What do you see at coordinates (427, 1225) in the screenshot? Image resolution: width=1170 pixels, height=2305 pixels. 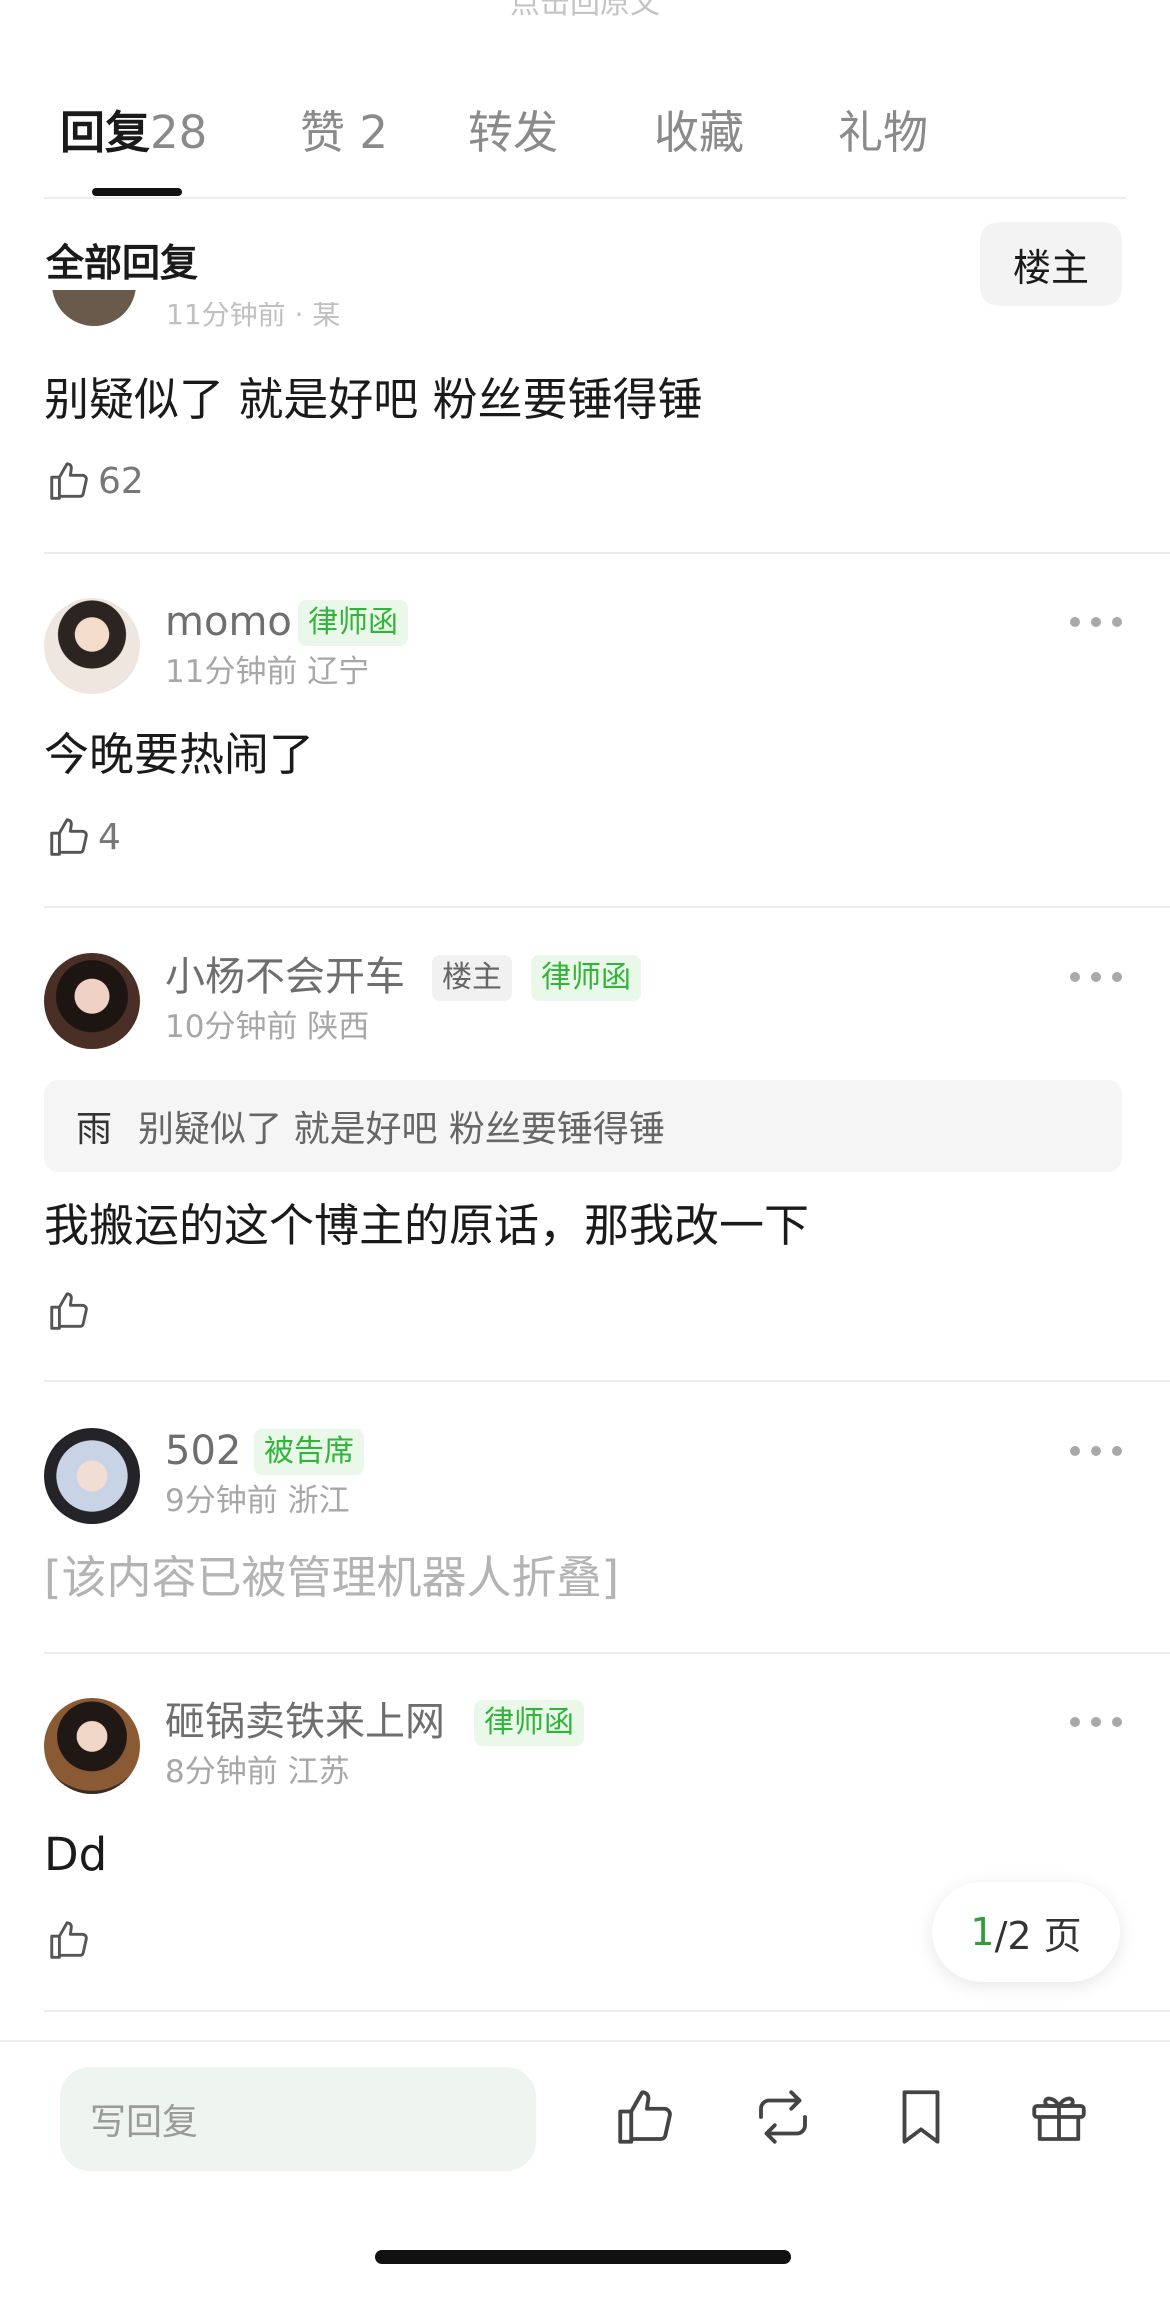 I see `comment-text: 我搬运的这个博主的原话，那我改一下` at bounding box center [427, 1225].